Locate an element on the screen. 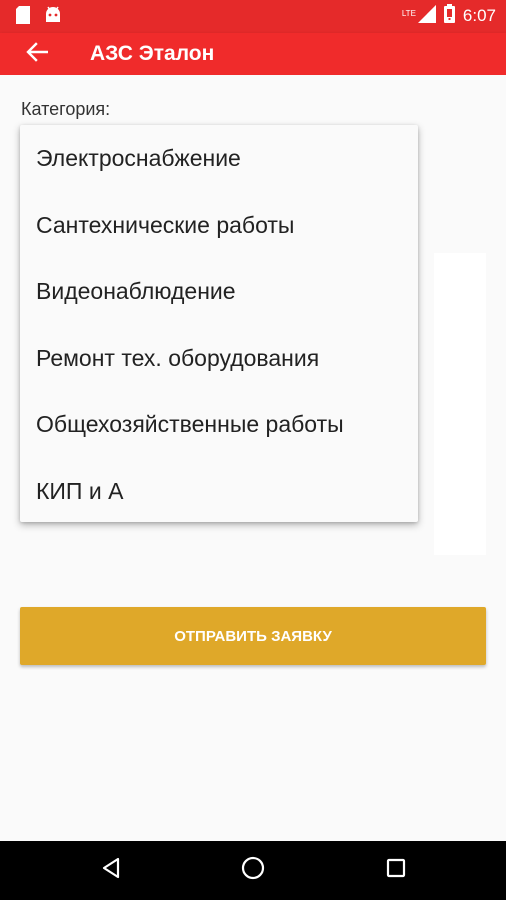 This screenshot has width=506, height=900. page-title: АЗС Эталон is located at coordinates (152, 53).